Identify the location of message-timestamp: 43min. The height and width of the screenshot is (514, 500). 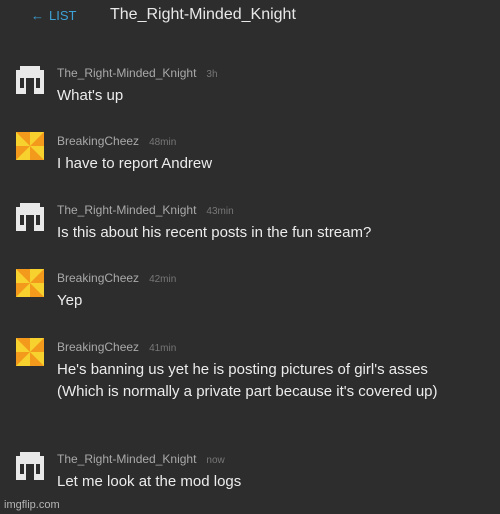
(220, 211).